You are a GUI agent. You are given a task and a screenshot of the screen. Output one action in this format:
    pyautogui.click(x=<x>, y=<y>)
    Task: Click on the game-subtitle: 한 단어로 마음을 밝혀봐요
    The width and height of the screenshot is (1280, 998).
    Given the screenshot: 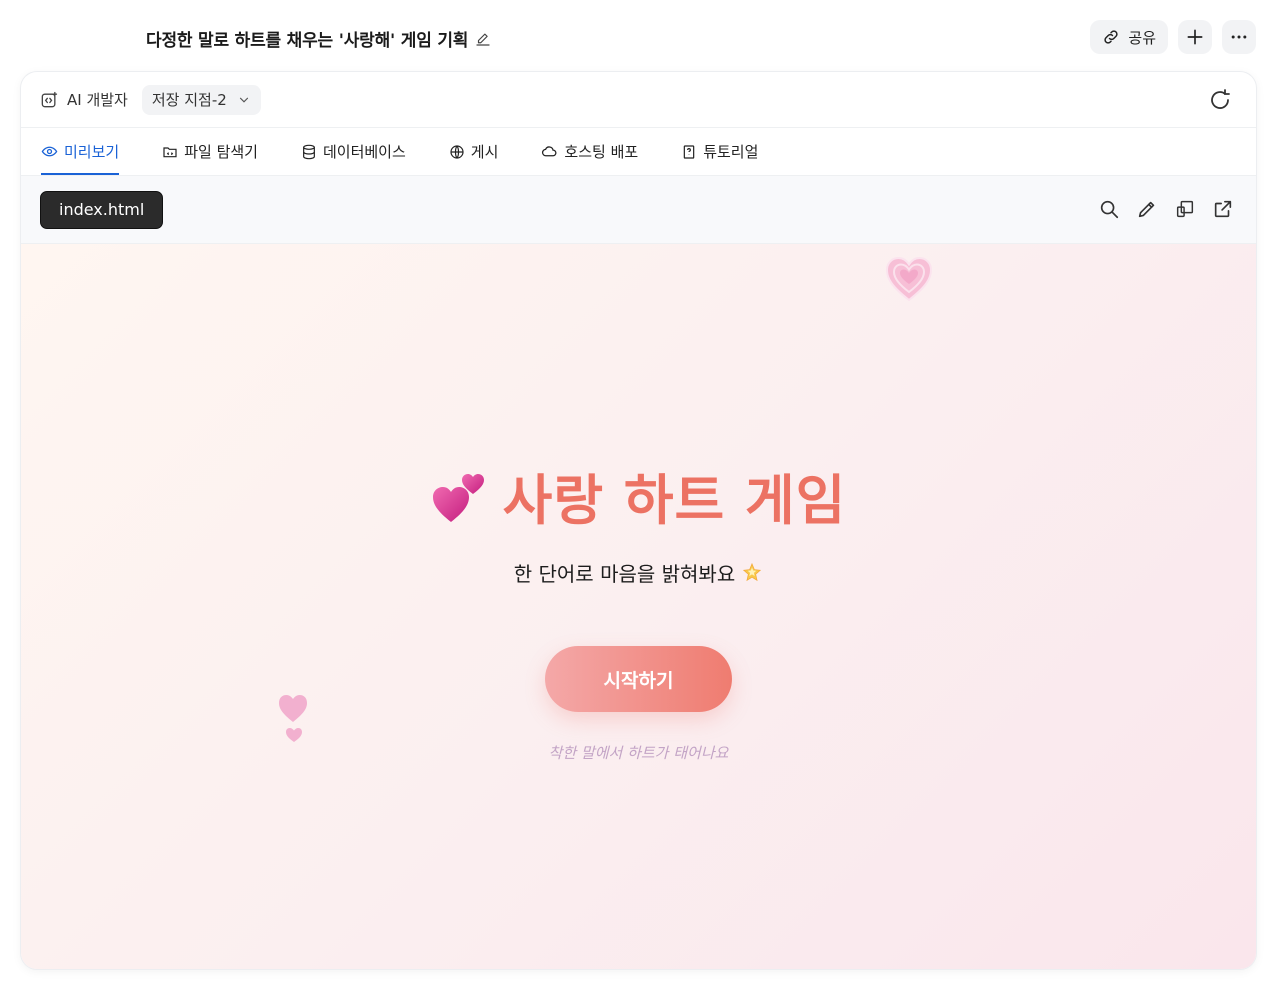 What is the action you would take?
    pyautogui.click(x=638, y=572)
    